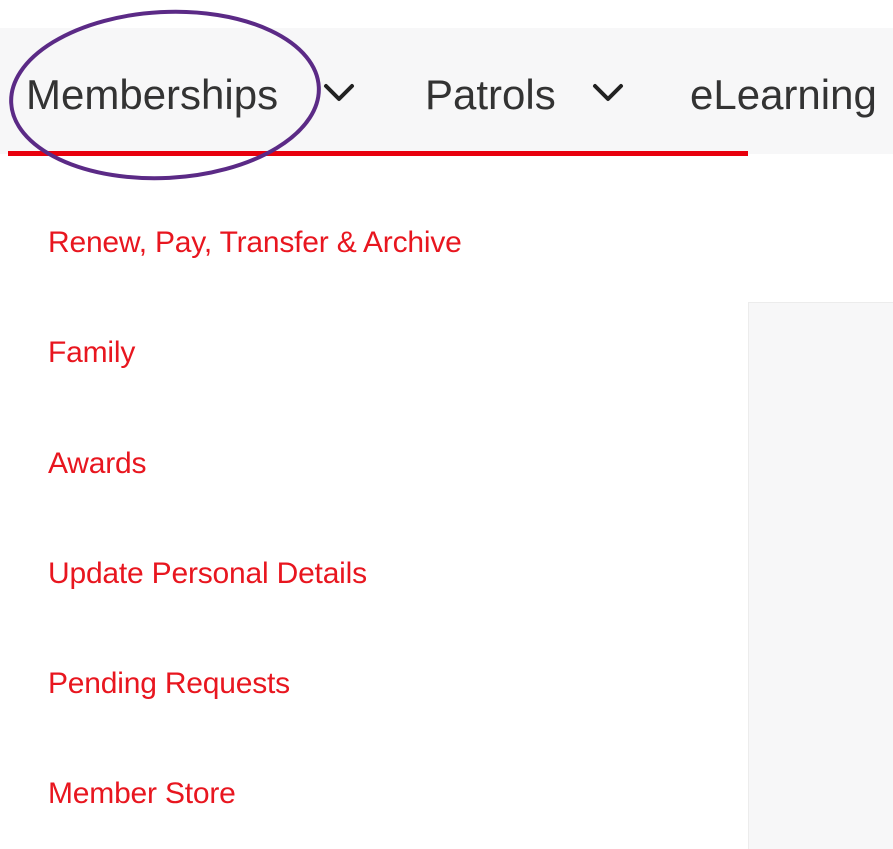 This screenshot has width=893, height=849. Describe the element at coordinates (152, 95) in the screenshot. I see `nav-item-memberships: Memberships` at that location.